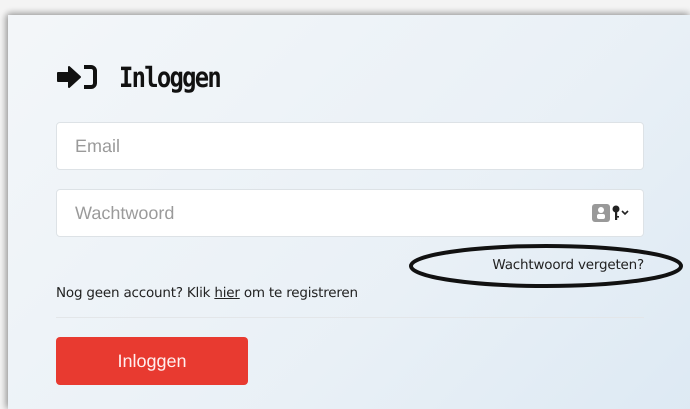  I want to click on email-field: Email, so click(350, 146).